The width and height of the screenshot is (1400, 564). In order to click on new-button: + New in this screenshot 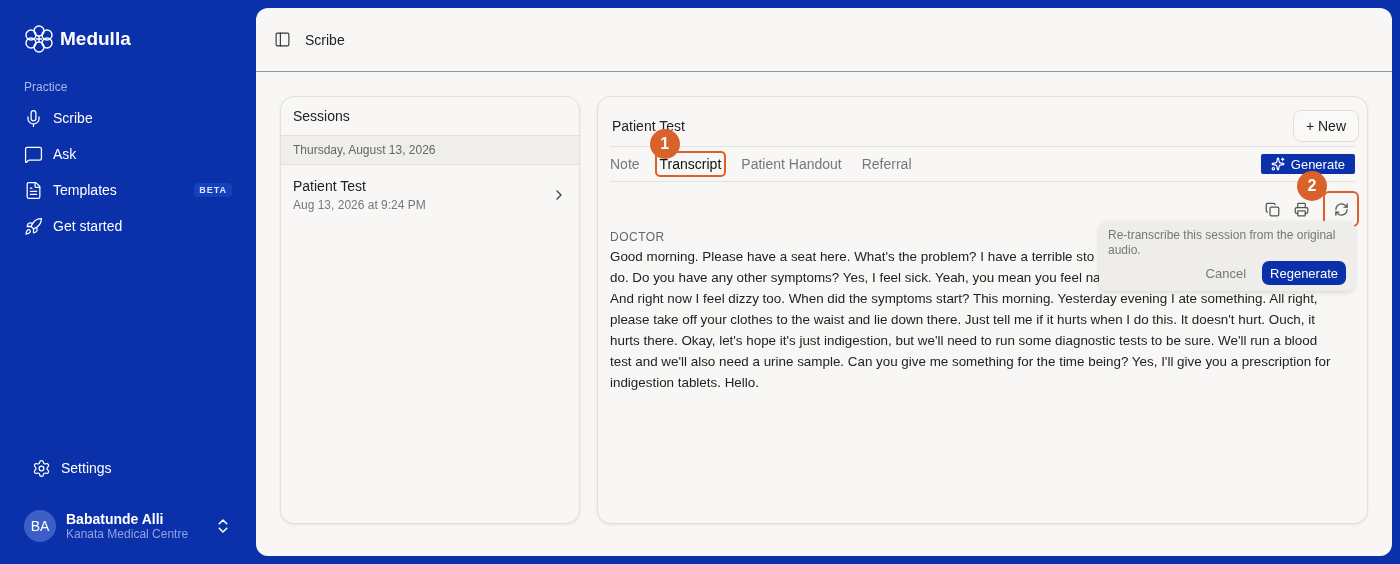, I will do `click(1325, 125)`.